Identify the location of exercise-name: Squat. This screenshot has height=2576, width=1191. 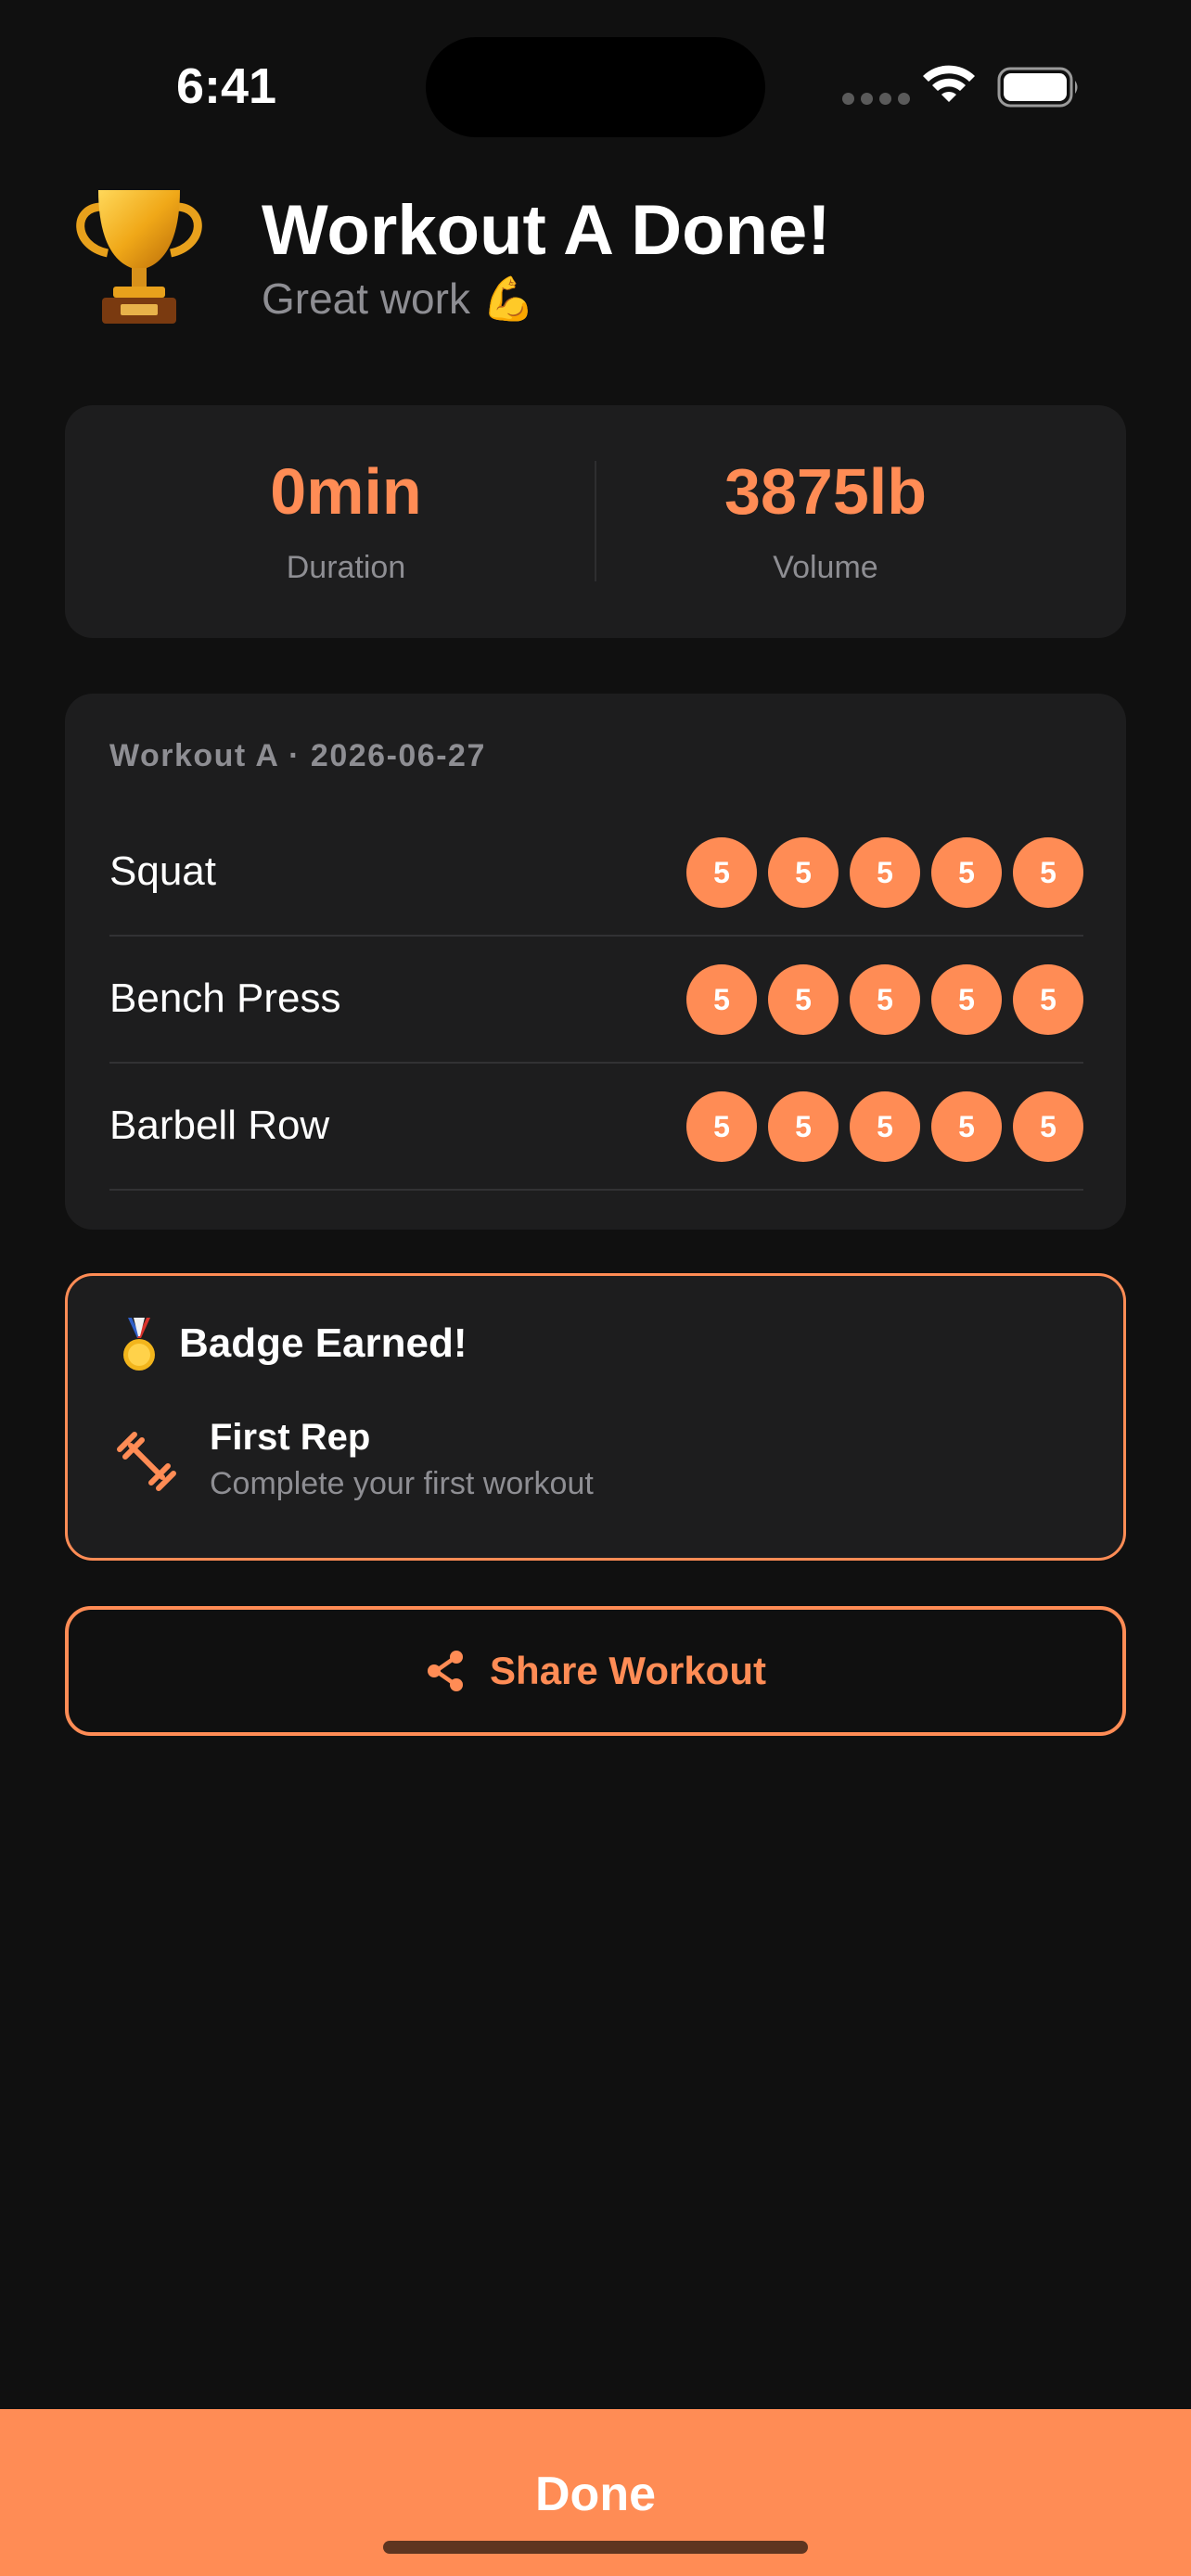
(162, 871).